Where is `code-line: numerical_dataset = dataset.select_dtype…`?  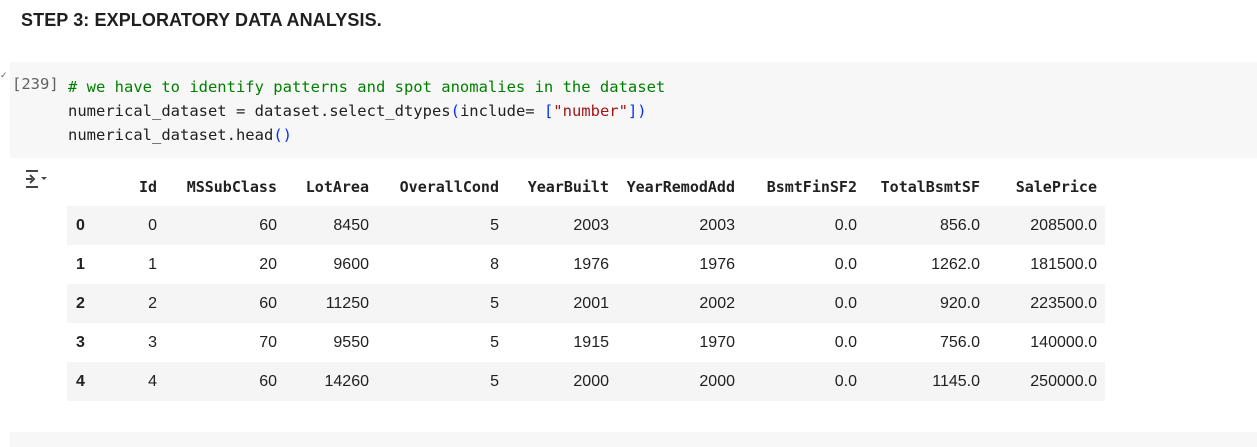
code-line: numerical_dataset = dataset.select_dtype… is located at coordinates (366, 111).